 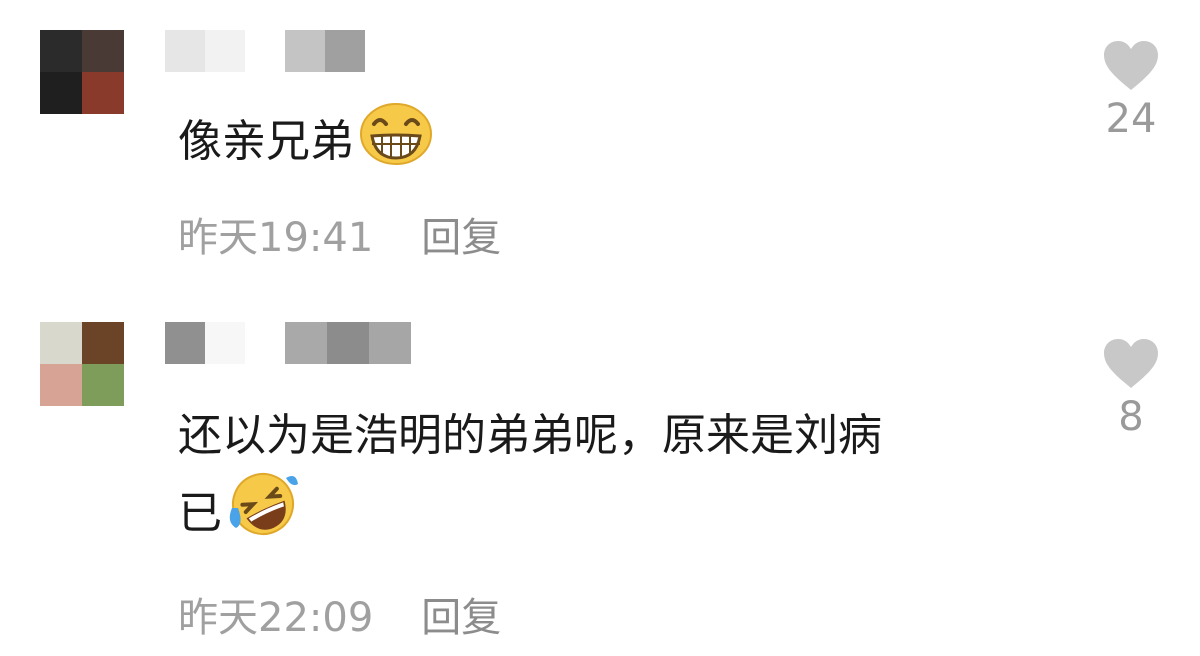 What do you see at coordinates (263, 514) in the screenshot?
I see `rolling-on-floor-laughing-icon` at bounding box center [263, 514].